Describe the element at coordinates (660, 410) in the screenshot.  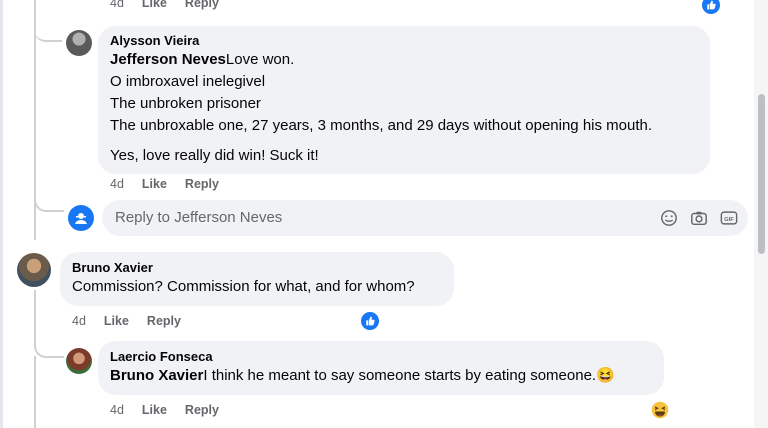
I see `haha-reaction-icon` at that location.